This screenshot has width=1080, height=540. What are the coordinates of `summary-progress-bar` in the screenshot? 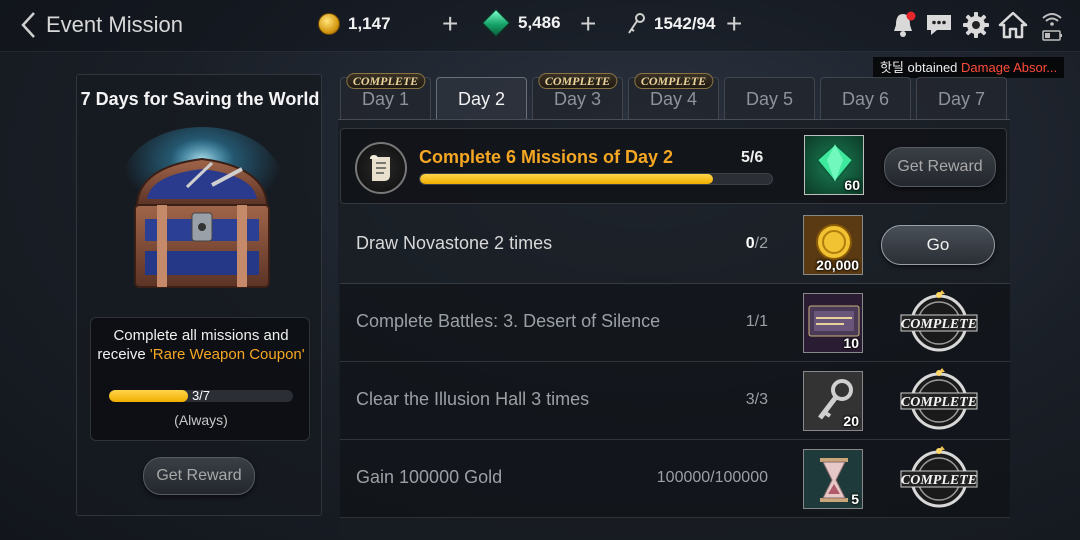 It's located at (596, 179).